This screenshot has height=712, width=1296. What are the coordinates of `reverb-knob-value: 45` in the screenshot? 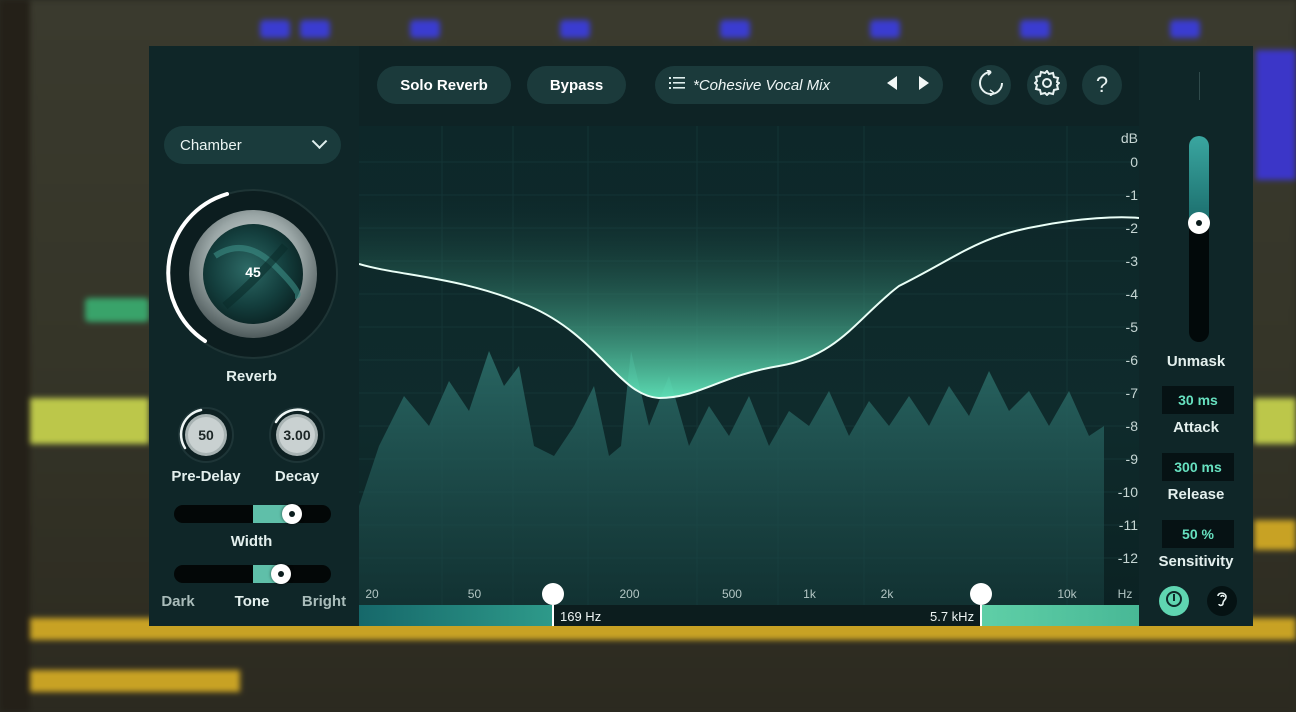 It's located at (253, 272).